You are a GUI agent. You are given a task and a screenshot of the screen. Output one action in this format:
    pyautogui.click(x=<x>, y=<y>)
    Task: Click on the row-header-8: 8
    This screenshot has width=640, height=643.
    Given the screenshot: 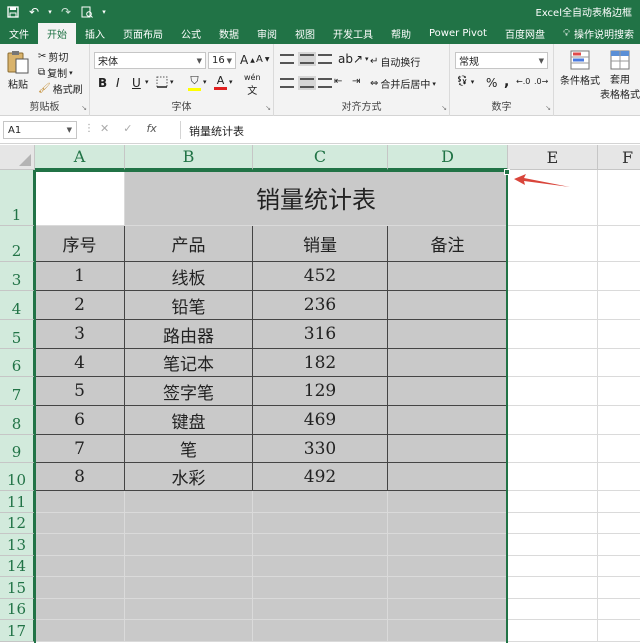 What is the action you would take?
    pyautogui.click(x=17, y=420)
    